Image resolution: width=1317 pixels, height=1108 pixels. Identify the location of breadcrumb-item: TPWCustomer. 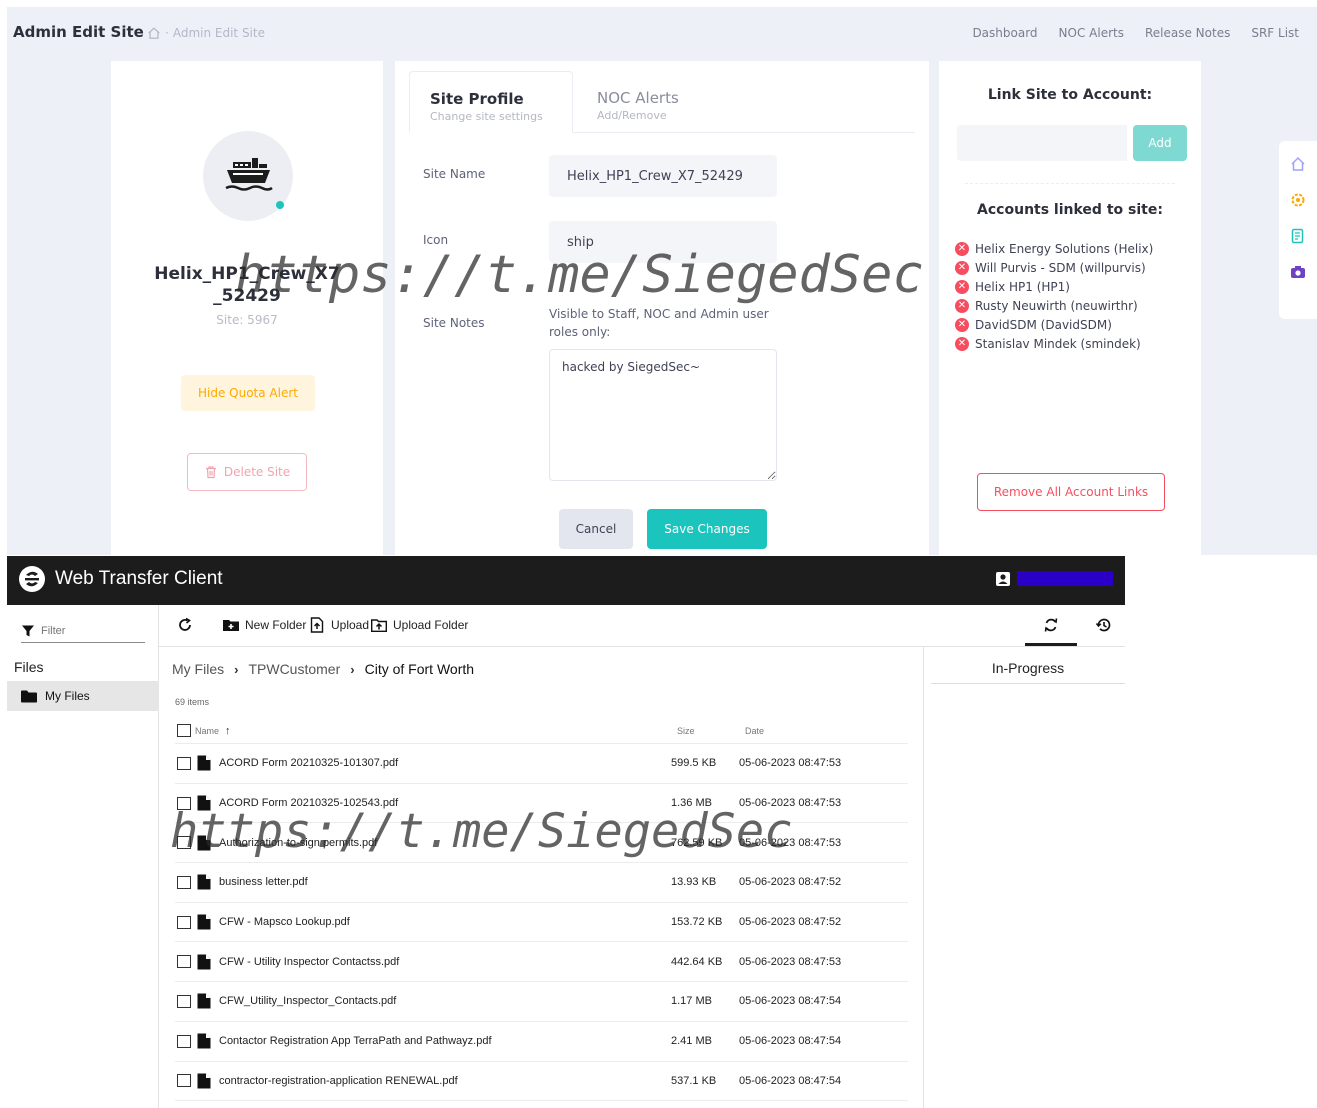
(294, 669).